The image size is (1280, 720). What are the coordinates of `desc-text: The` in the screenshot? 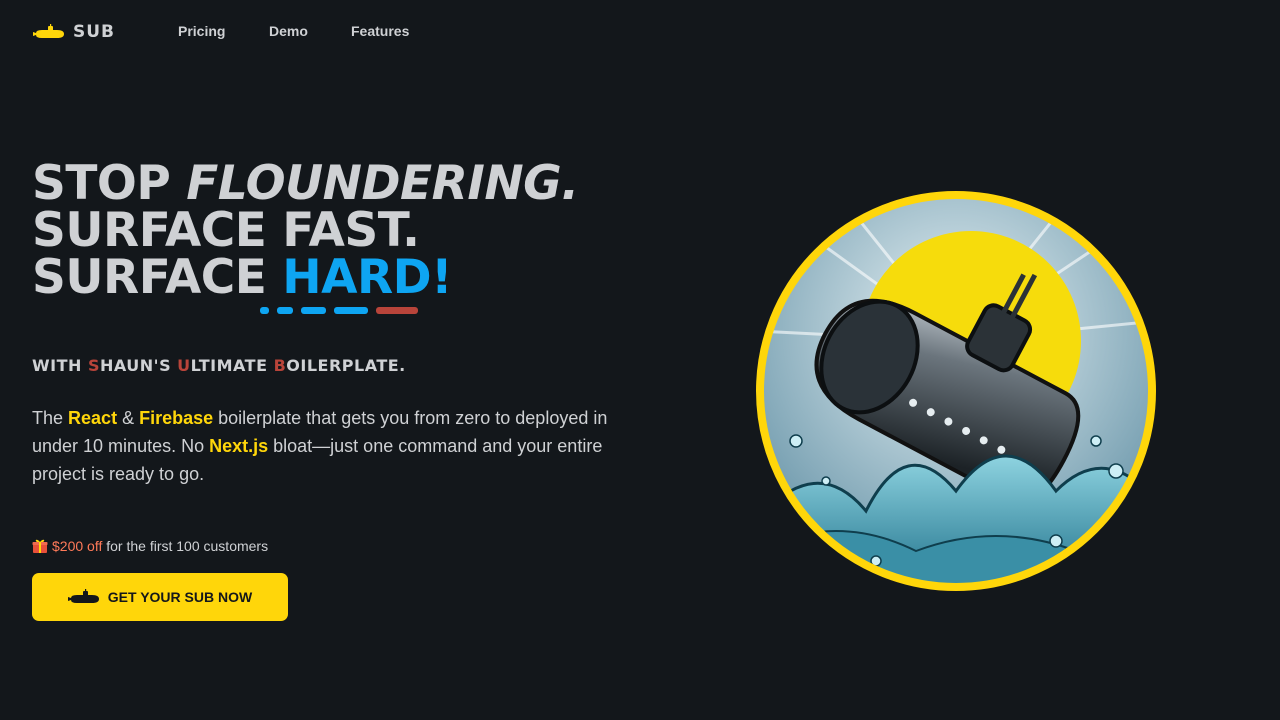 It's located at (50, 418).